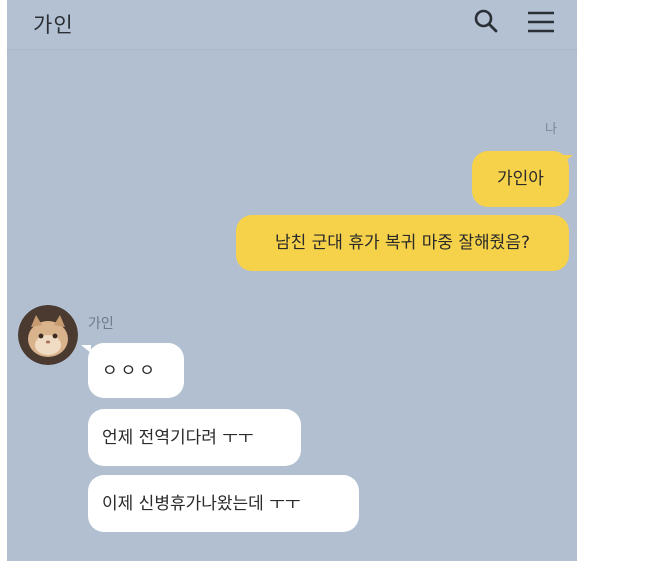 This screenshot has width=671, height=561. Describe the element at coordinates (292, 25) in the screenshot. I see `chat-header: 가인` at that location.